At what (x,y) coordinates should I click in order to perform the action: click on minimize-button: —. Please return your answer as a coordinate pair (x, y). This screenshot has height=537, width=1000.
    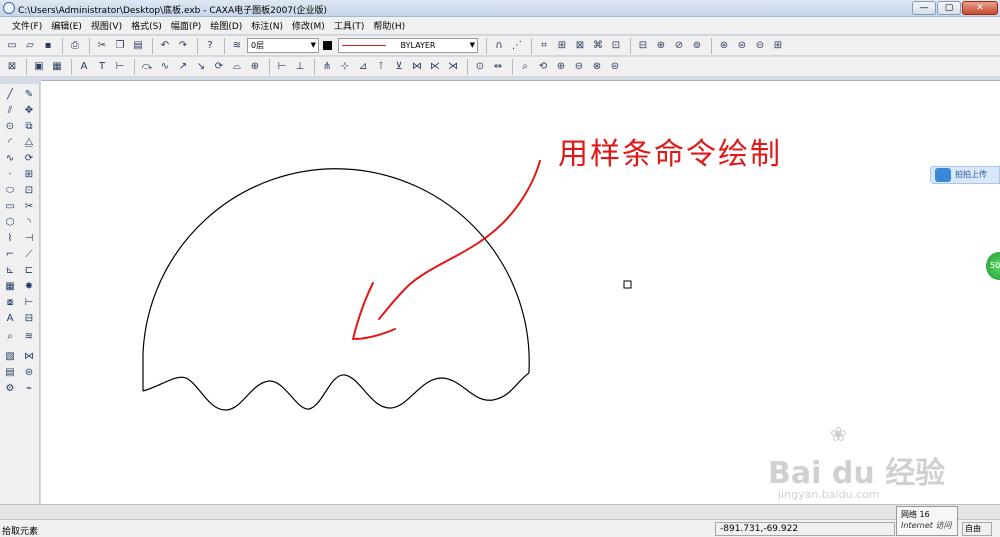
    Looking at the image, I should click on (924, 8).